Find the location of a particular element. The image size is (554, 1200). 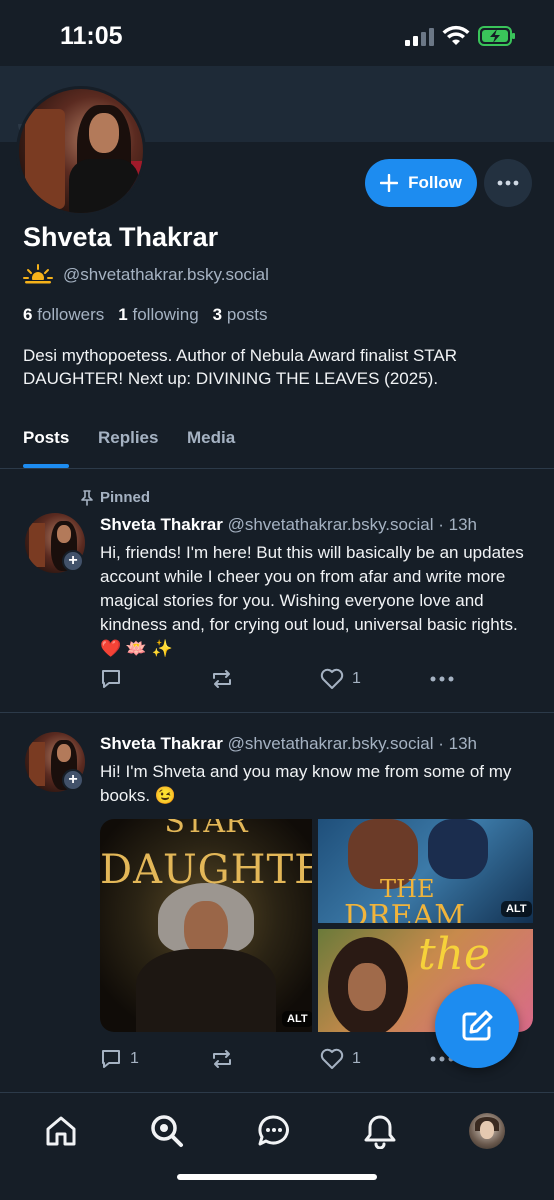

profile-handle: @shvetathakrar.bsky.social is located at coordinates (166, 275).